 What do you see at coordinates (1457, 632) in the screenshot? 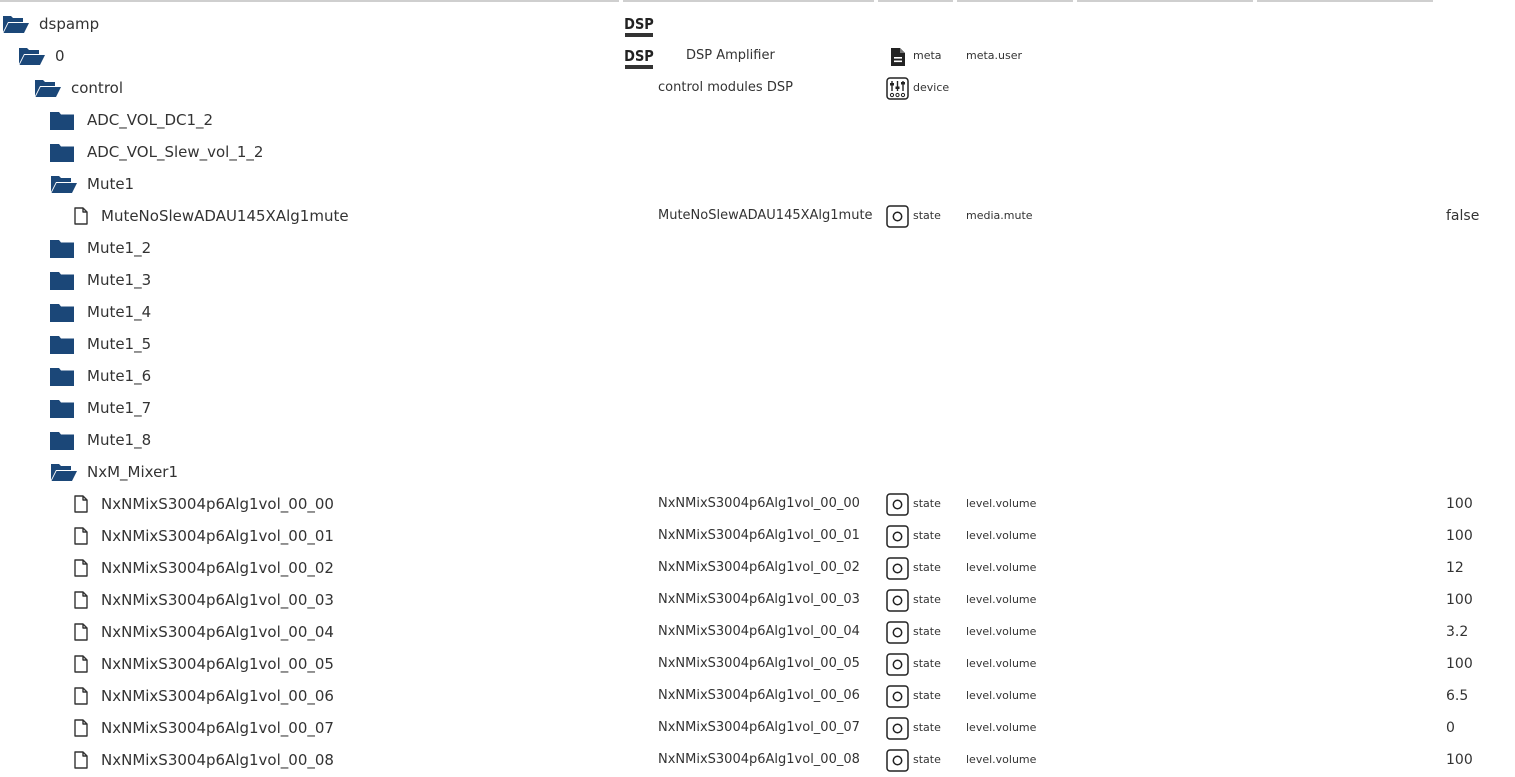
I see `state-value: 3.2` at bounding box center [1457, 632].